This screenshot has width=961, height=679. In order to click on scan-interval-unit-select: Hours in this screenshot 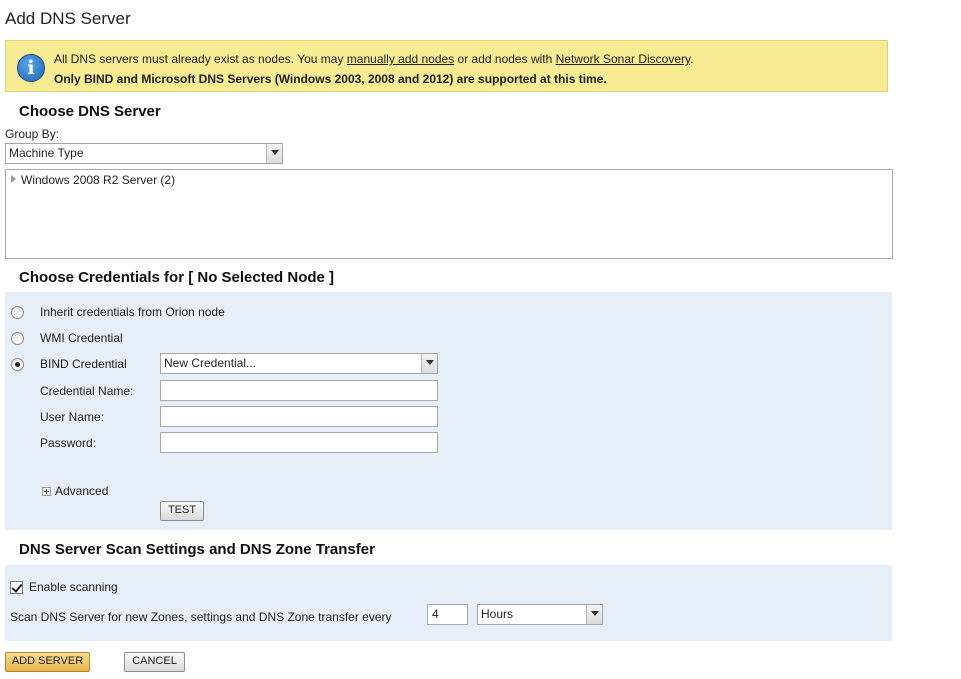, I will do `click(540, 614)`.